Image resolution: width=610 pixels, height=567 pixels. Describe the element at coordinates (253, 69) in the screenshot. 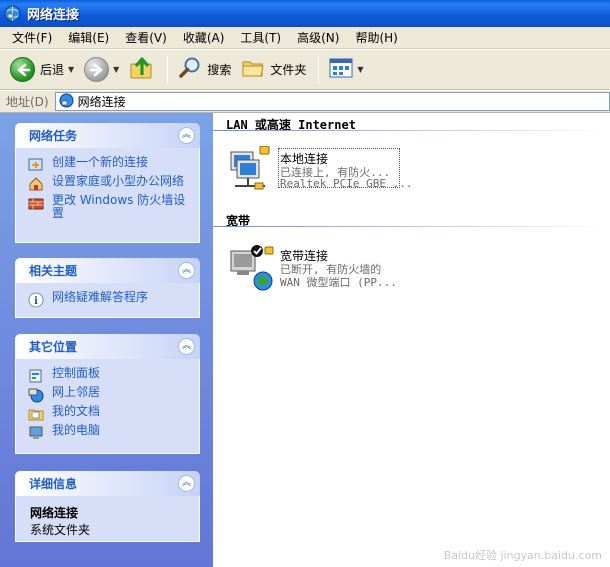

I see `folder-icon` at that location.